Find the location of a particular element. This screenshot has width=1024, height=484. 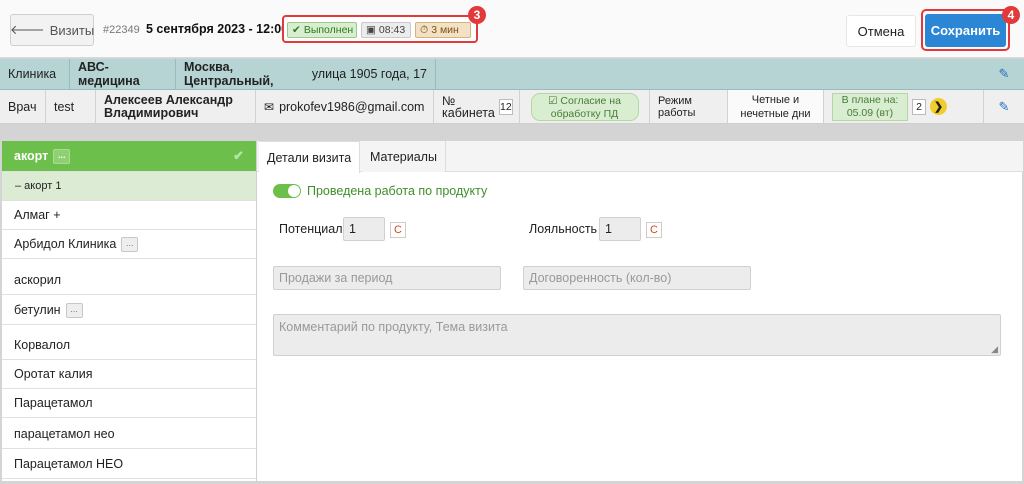

envelope-icon: ✉ is located at coordinates (269, 106).